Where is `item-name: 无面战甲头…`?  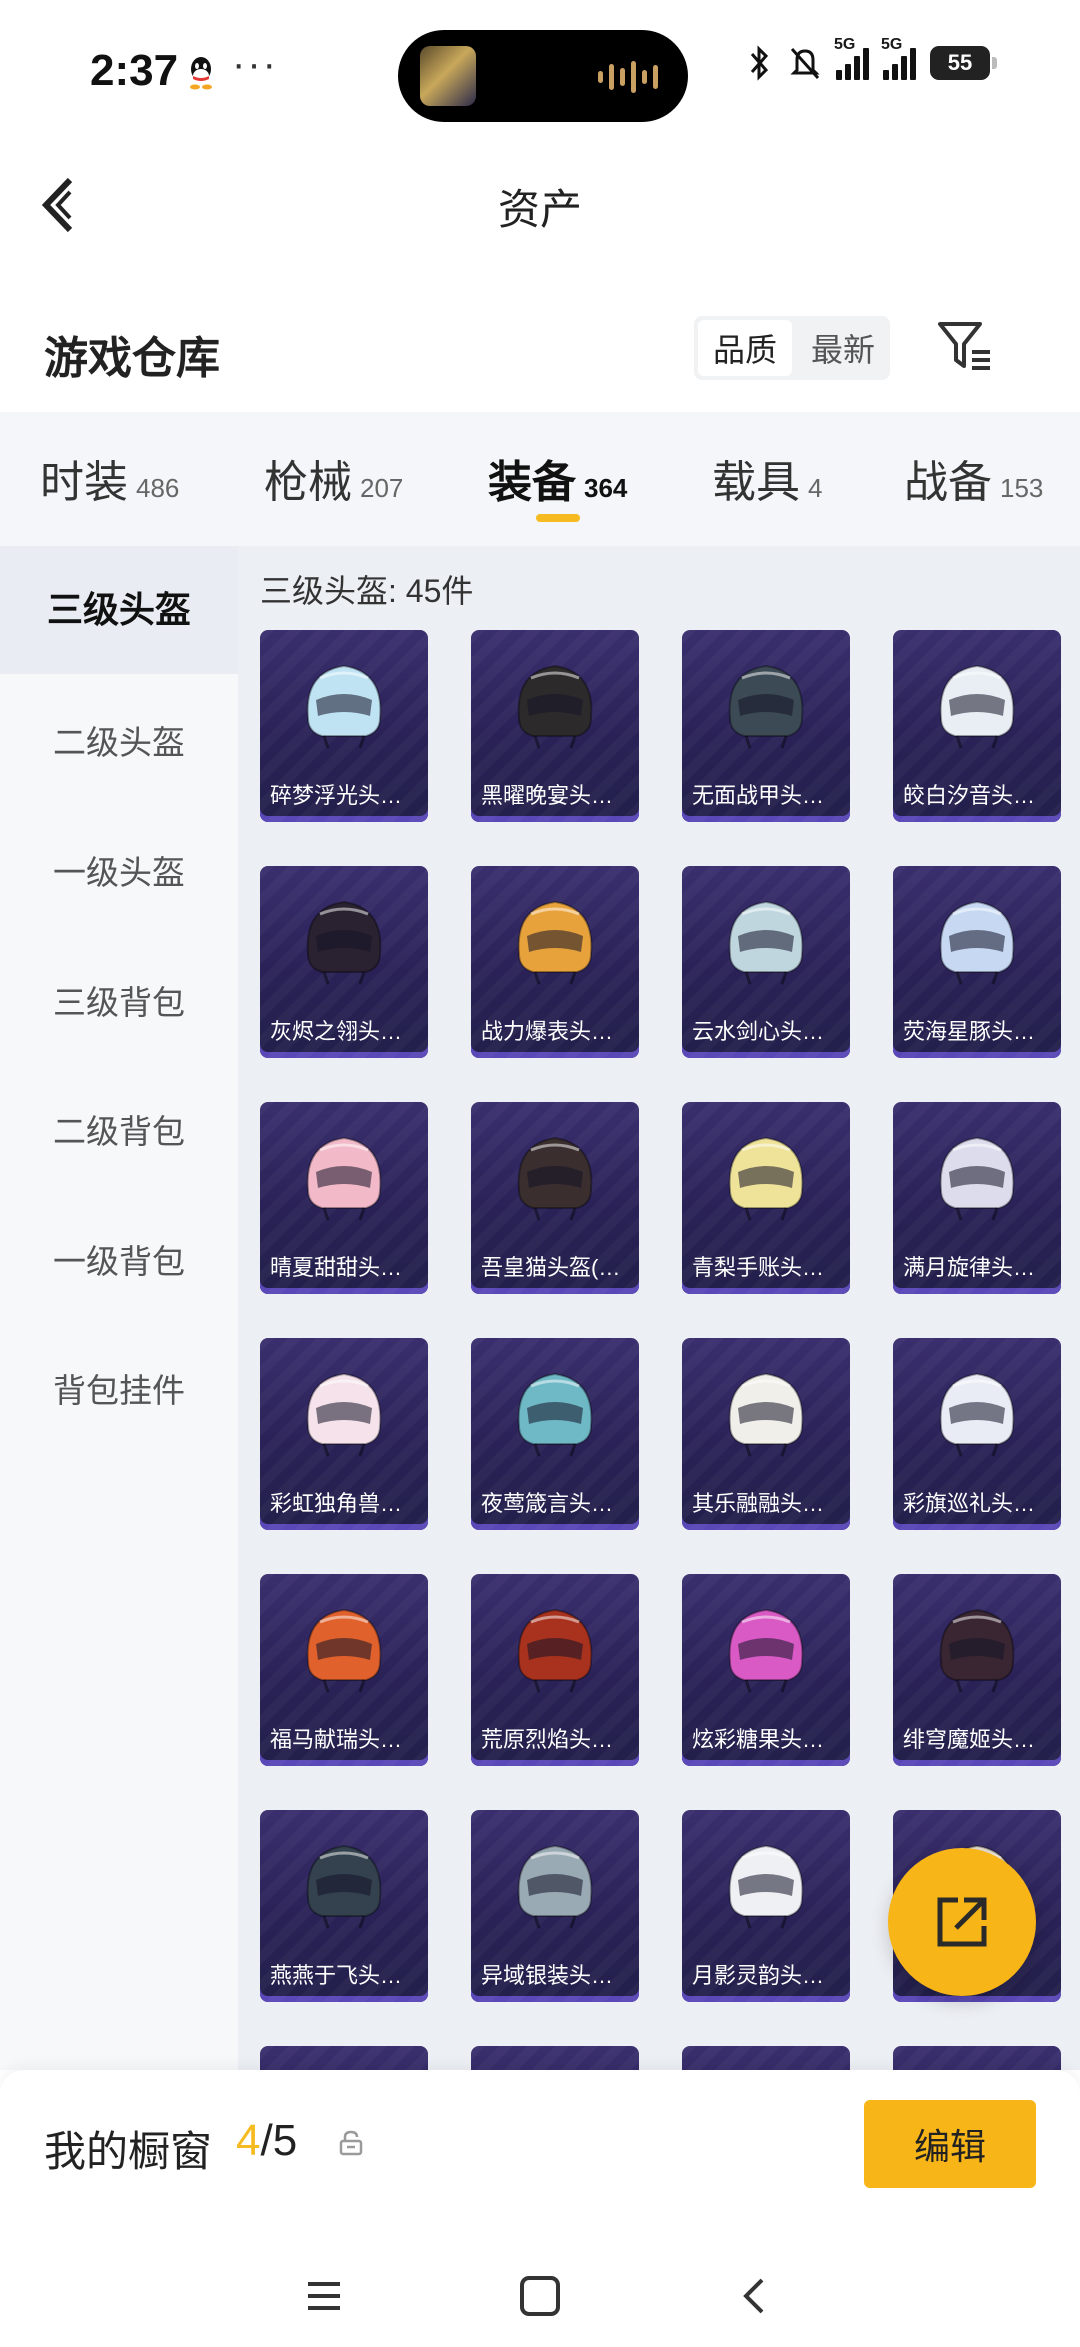
item-name: 无面战甲头… is located at coordinates (758, 795).